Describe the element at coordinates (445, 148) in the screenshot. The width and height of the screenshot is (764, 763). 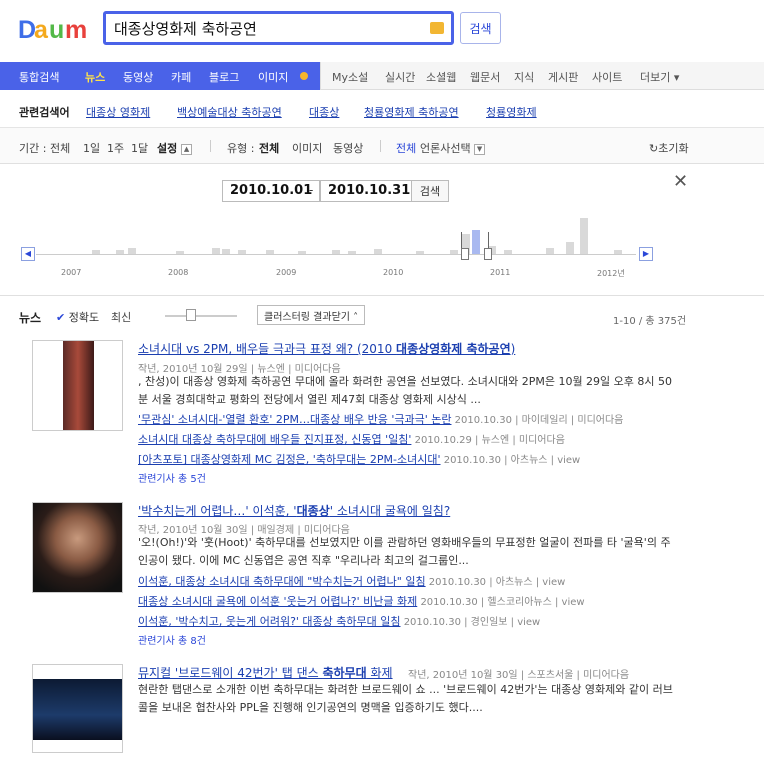
I see `press-select-label: 언론사선택` at that location.